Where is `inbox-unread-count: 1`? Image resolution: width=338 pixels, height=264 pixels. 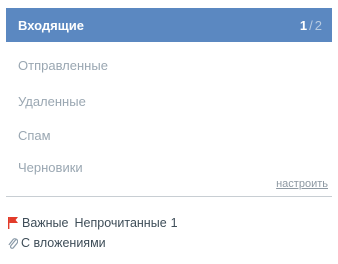
inbox-unread-count: 1 is located at coordinates (303, 25).